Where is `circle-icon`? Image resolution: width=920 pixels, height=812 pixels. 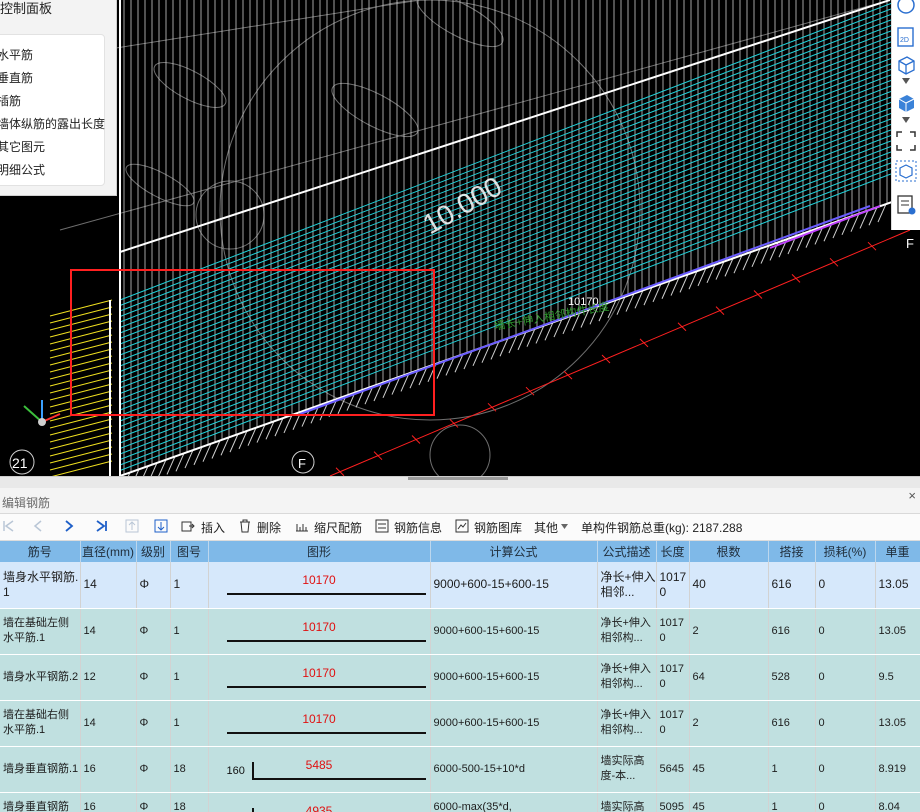
circle-icon is located at coordinates (906, 8).